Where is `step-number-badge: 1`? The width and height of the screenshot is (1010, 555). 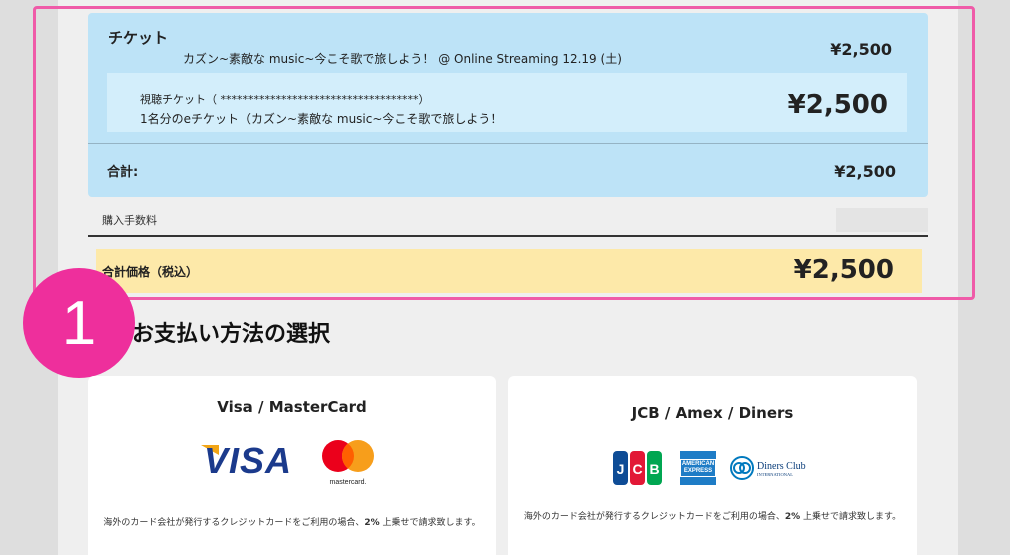
step-number-badge: 1 is located at coordinates (79, 323).